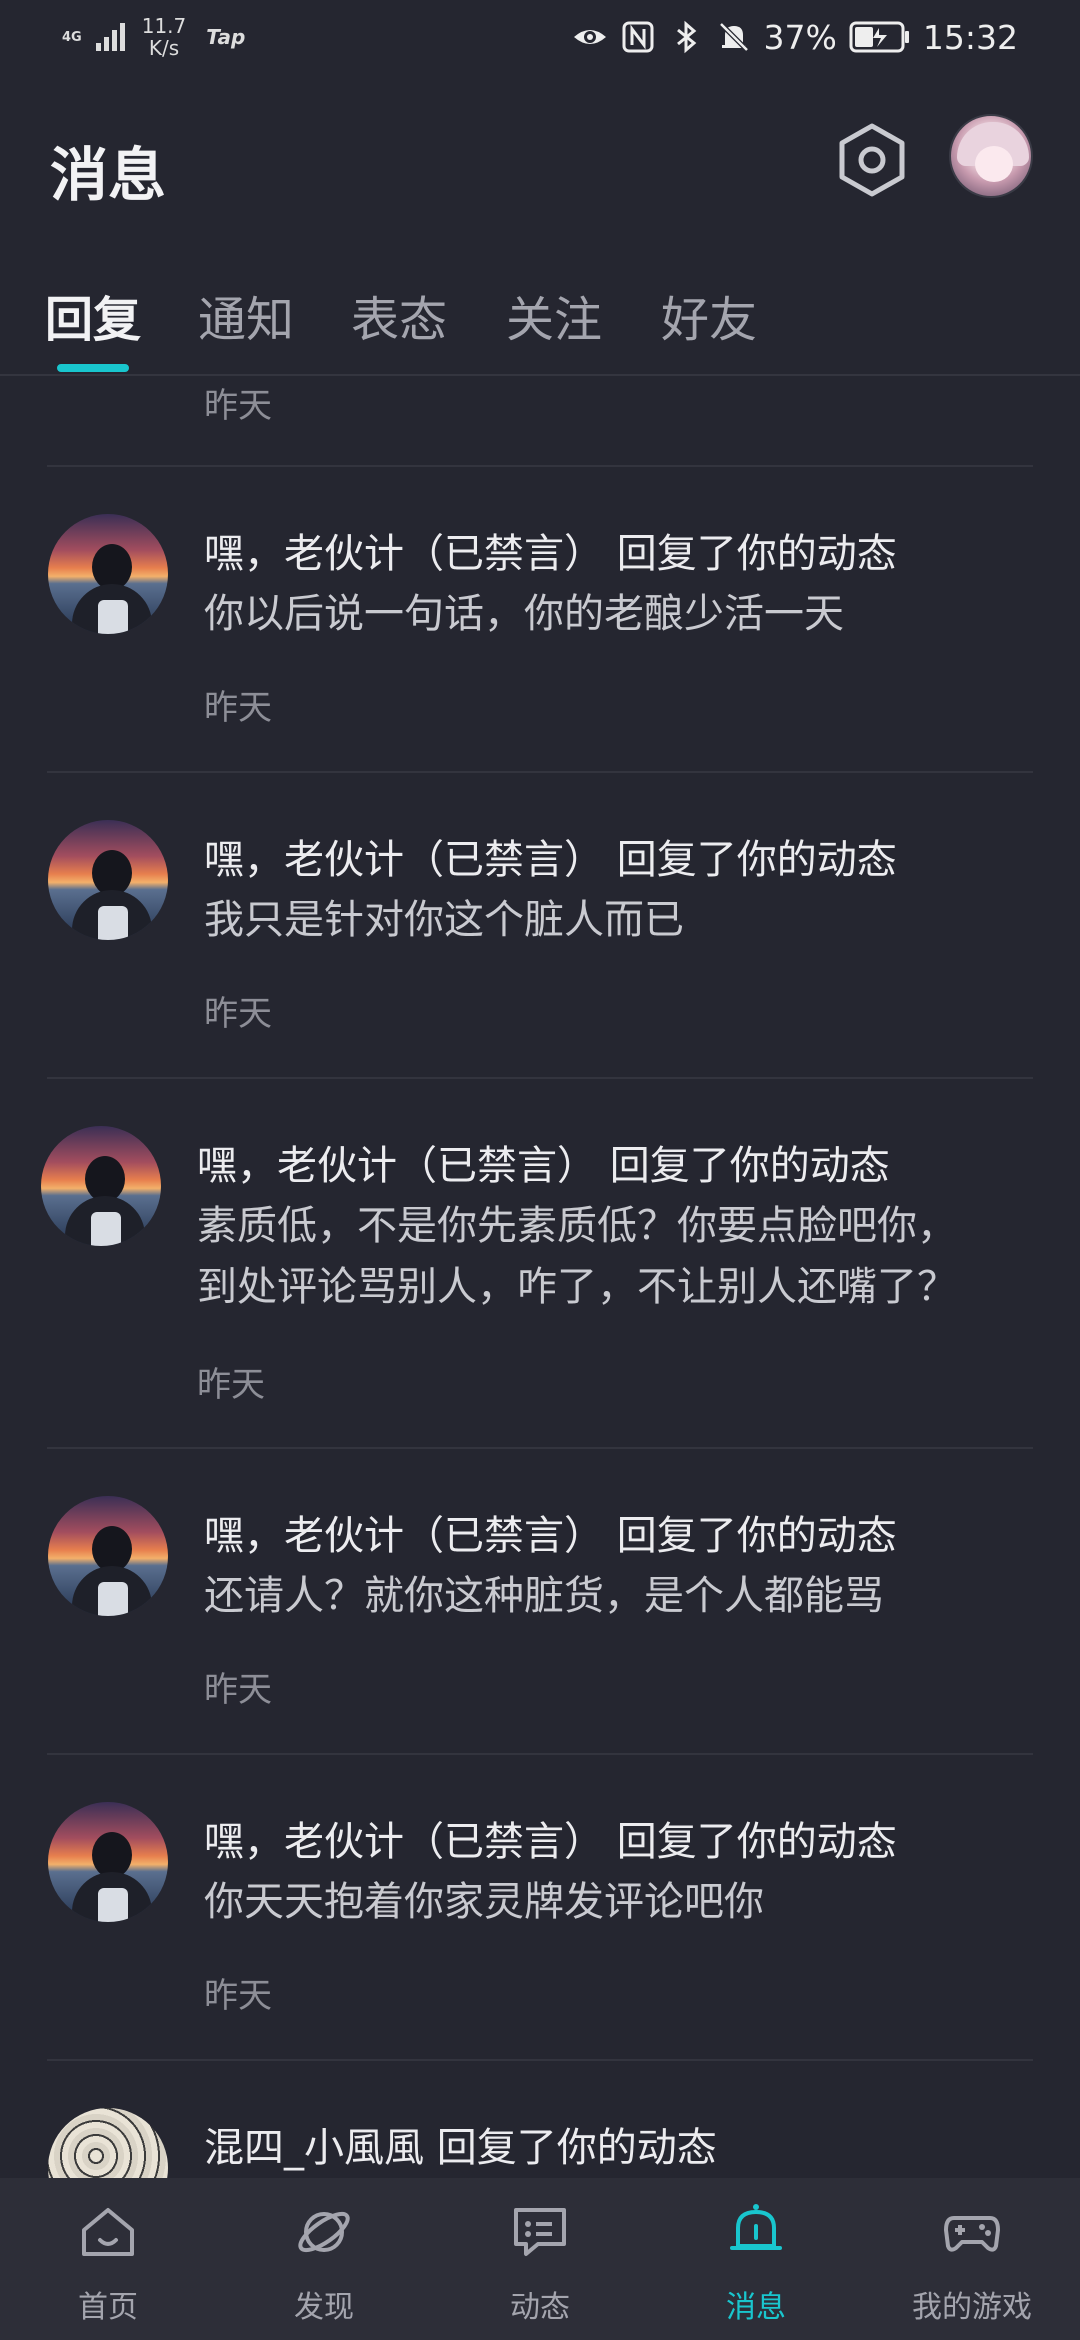 Image resolution: width=1080 pixels, height=2340 pixels. I want to click on status-left: 4G 11.7 K/s Tap, so click(153, 37).